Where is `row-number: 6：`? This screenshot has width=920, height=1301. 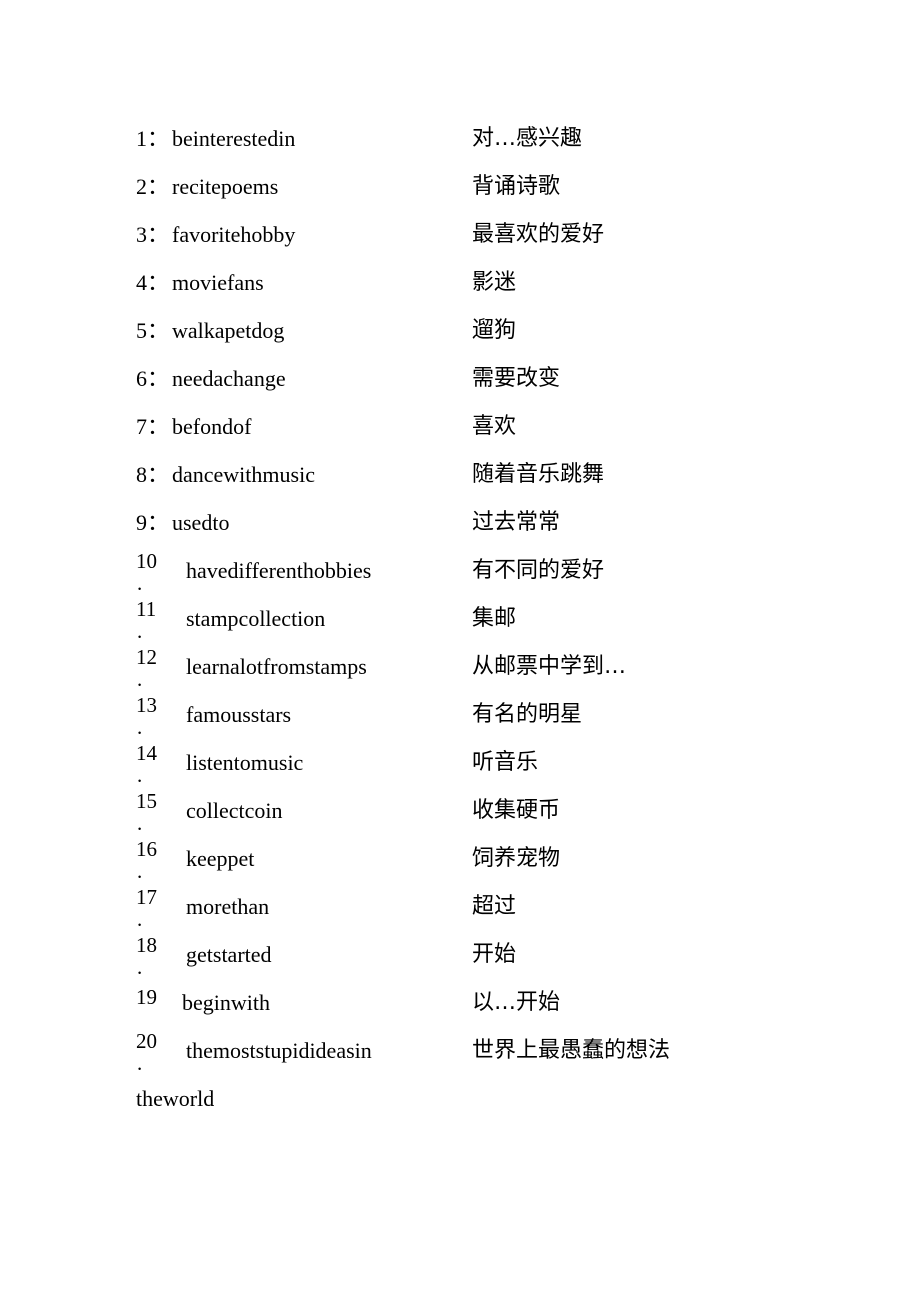
row-number: 6： is located at coordinates (153, 378).